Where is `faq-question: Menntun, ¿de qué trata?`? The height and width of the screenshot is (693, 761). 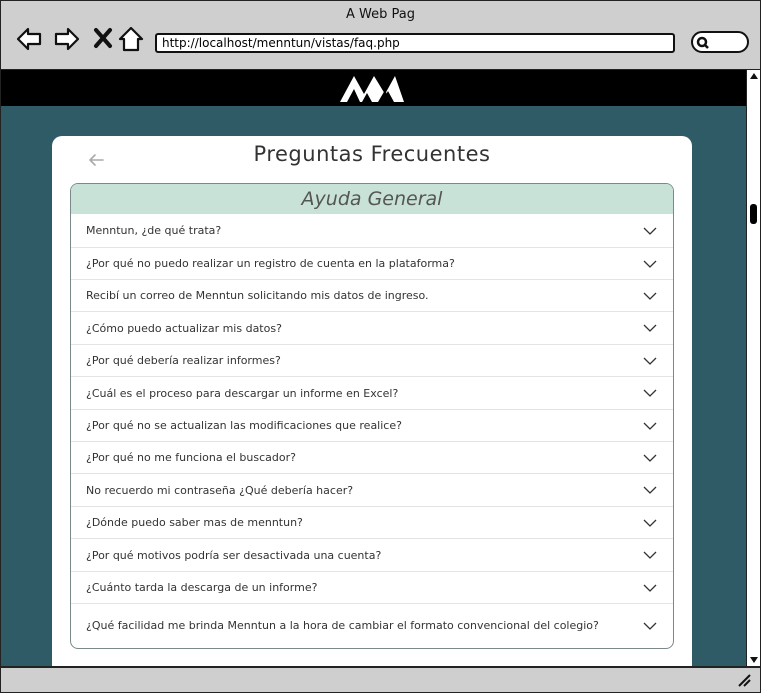
faq-question: Menntun, ¿de qué trata? is located at coordinates (154, 230).